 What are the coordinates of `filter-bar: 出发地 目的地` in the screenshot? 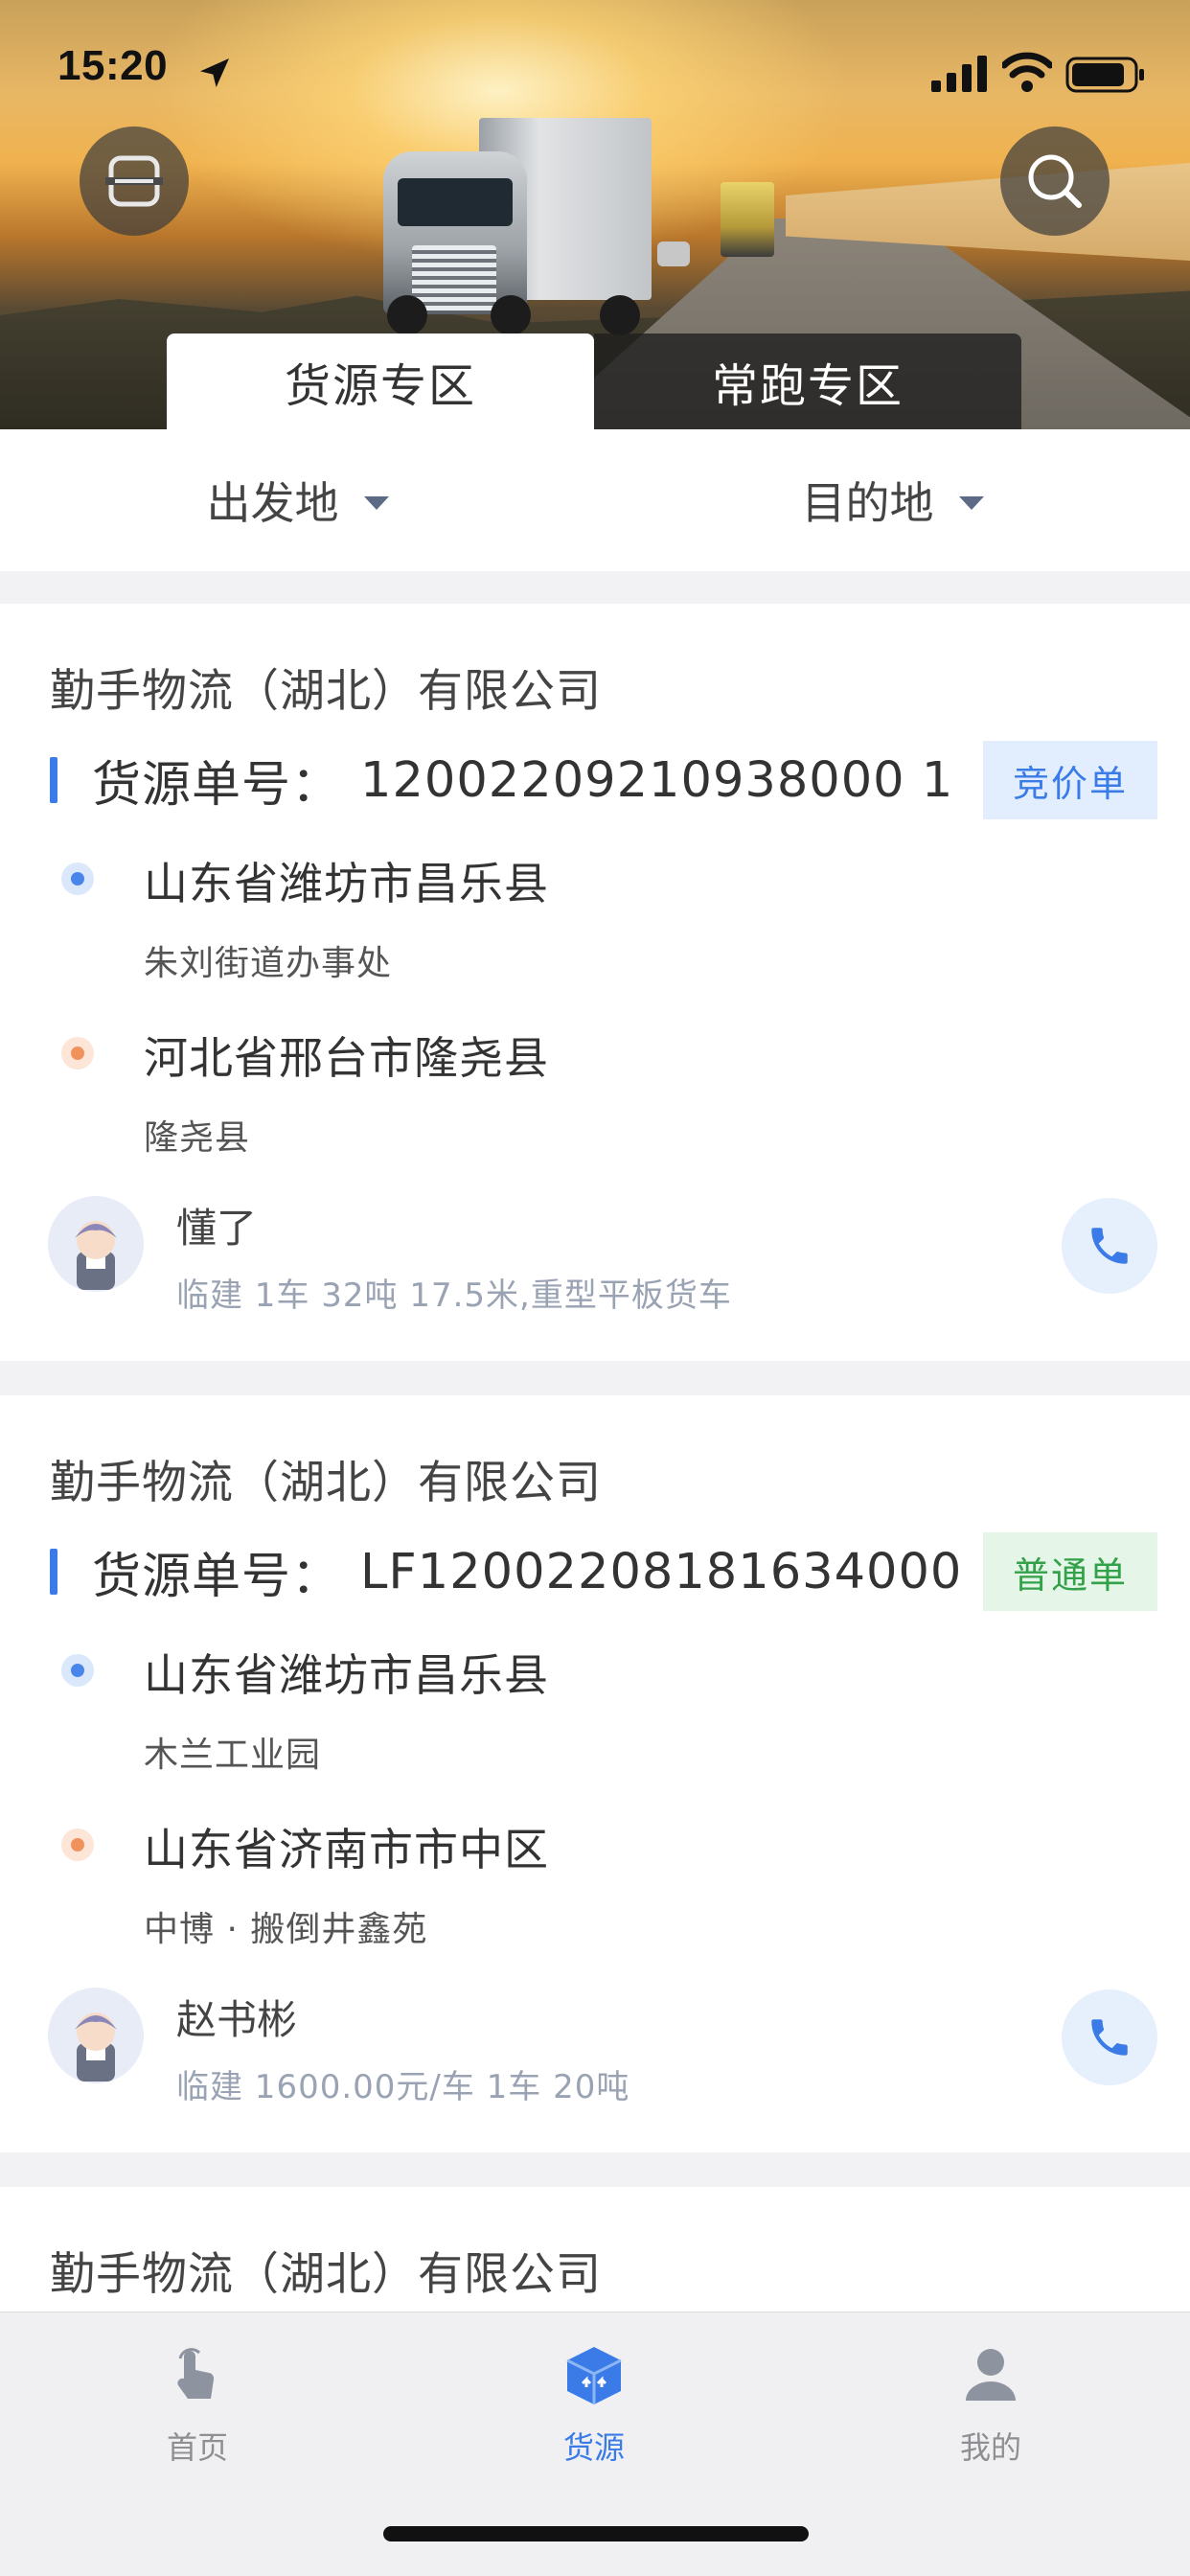 It's located at (595, 500).